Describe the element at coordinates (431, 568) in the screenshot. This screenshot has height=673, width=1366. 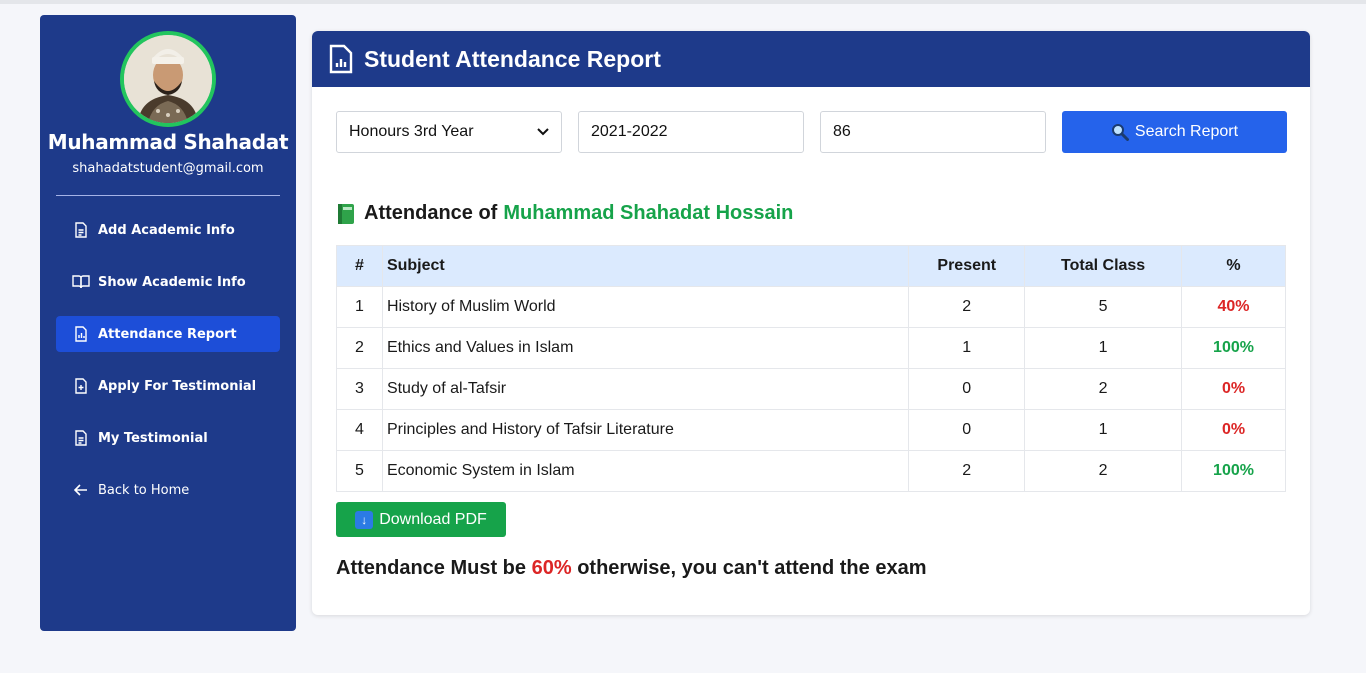
I see `notice-before: Attendance Must be` at that location.